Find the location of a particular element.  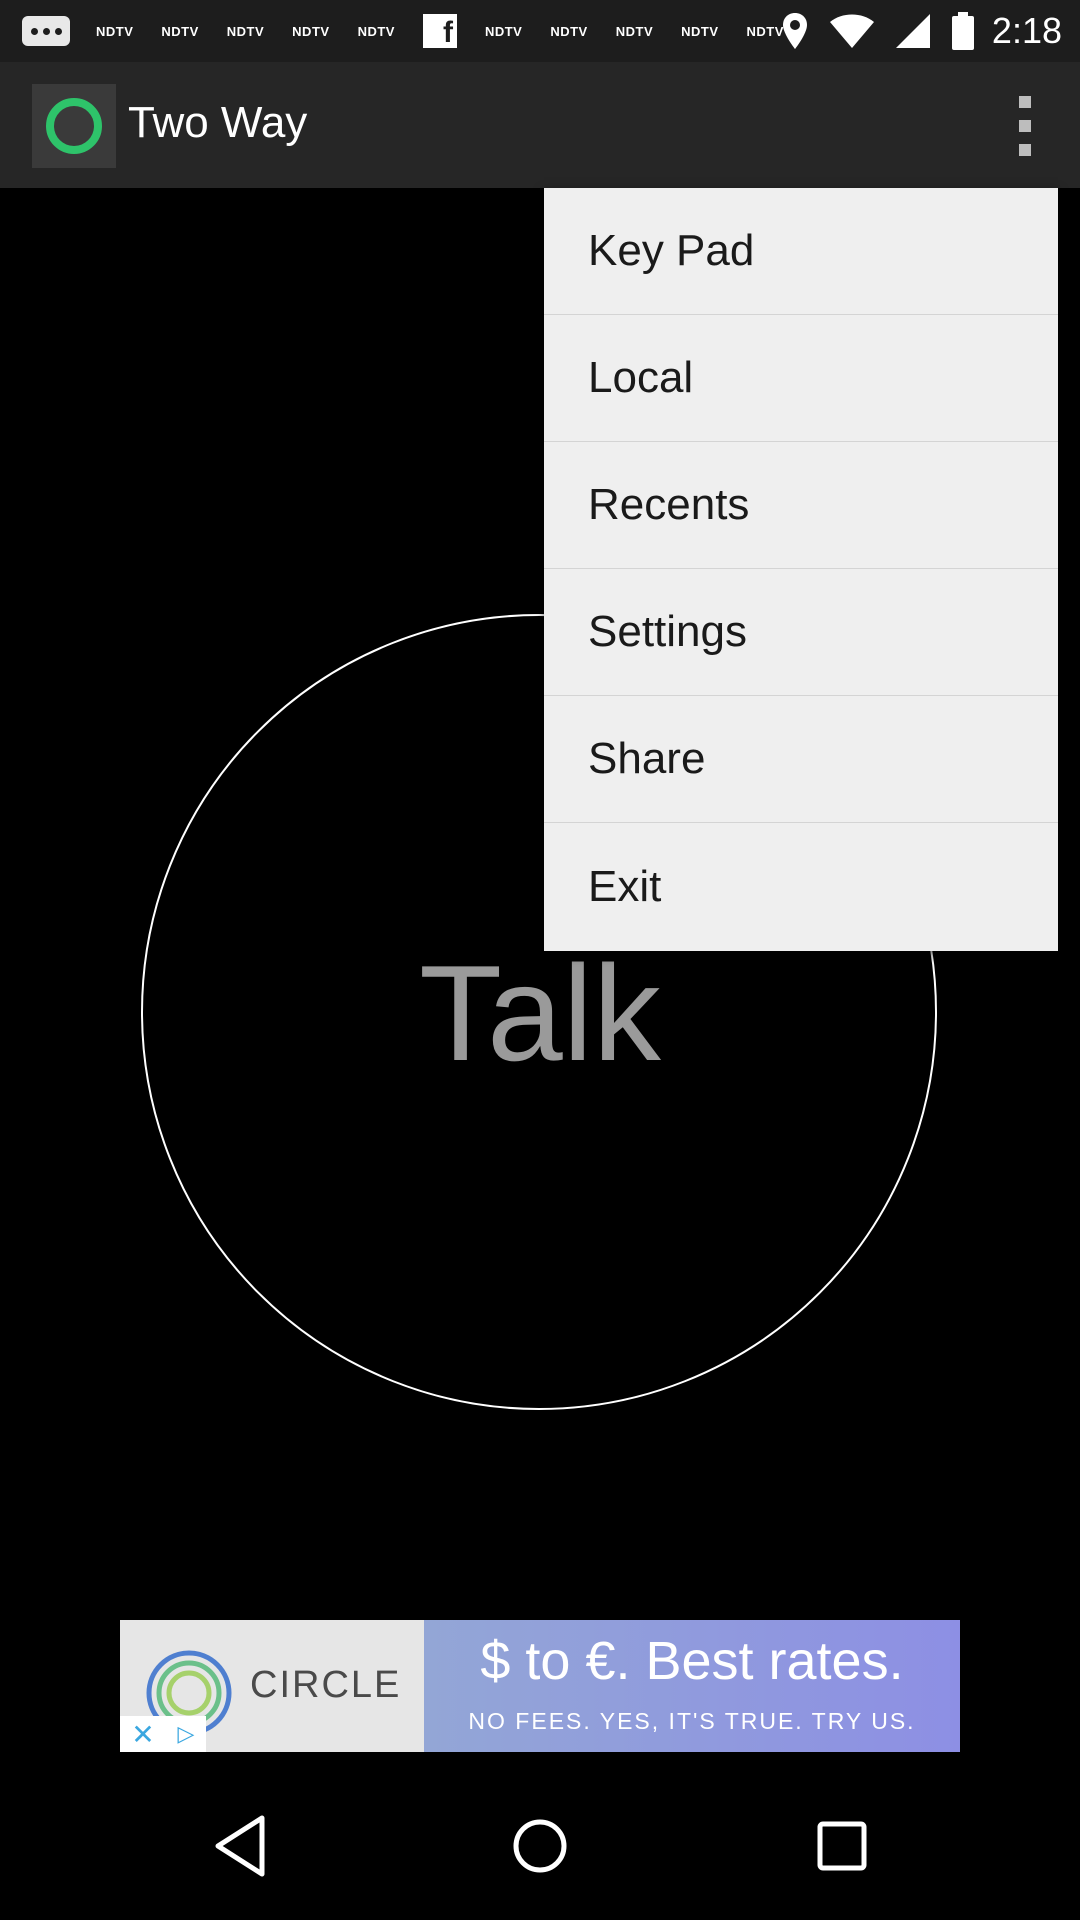

battery-icon is located at coordinates (962, 31).